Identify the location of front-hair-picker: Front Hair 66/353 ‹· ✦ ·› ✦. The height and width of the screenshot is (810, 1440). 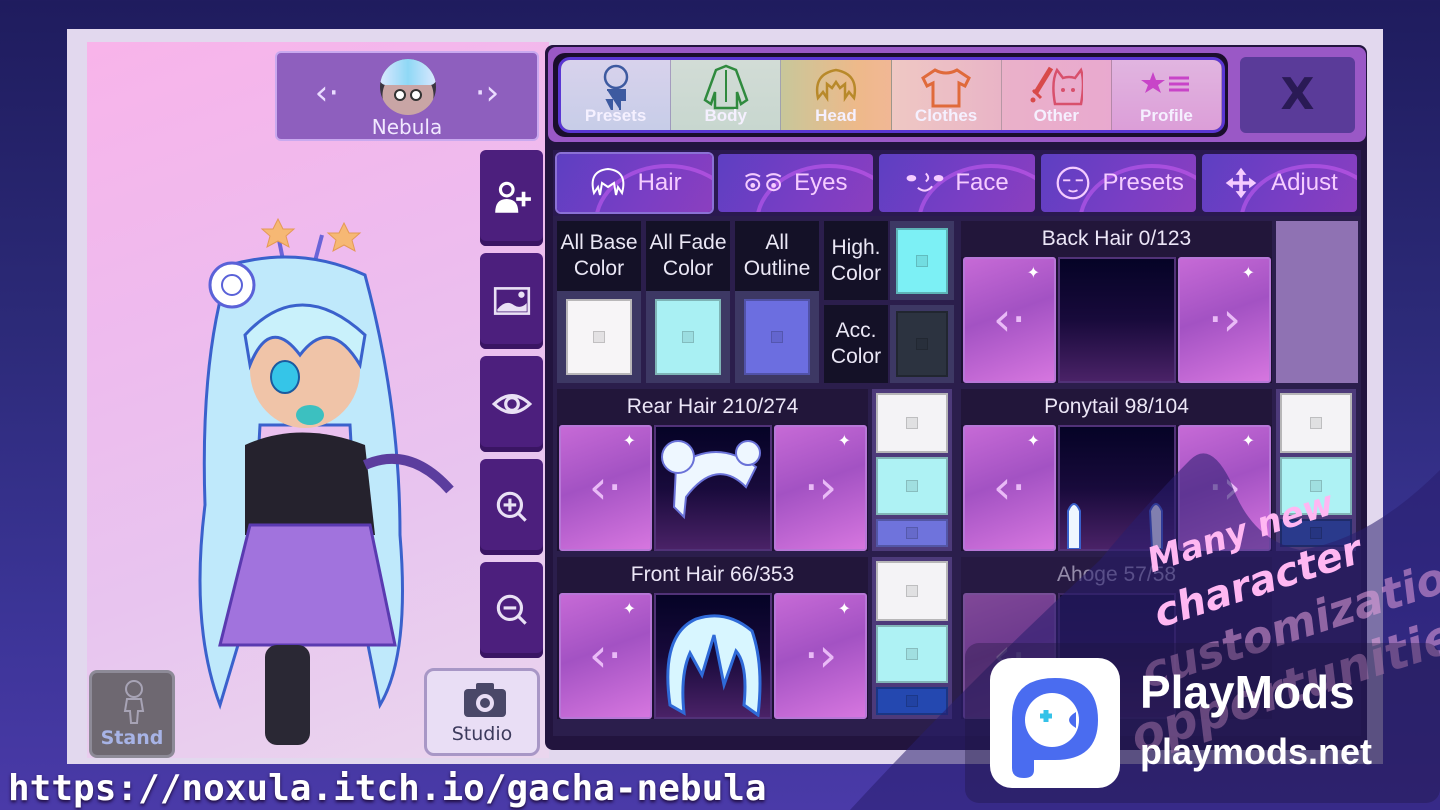
(712, 638).